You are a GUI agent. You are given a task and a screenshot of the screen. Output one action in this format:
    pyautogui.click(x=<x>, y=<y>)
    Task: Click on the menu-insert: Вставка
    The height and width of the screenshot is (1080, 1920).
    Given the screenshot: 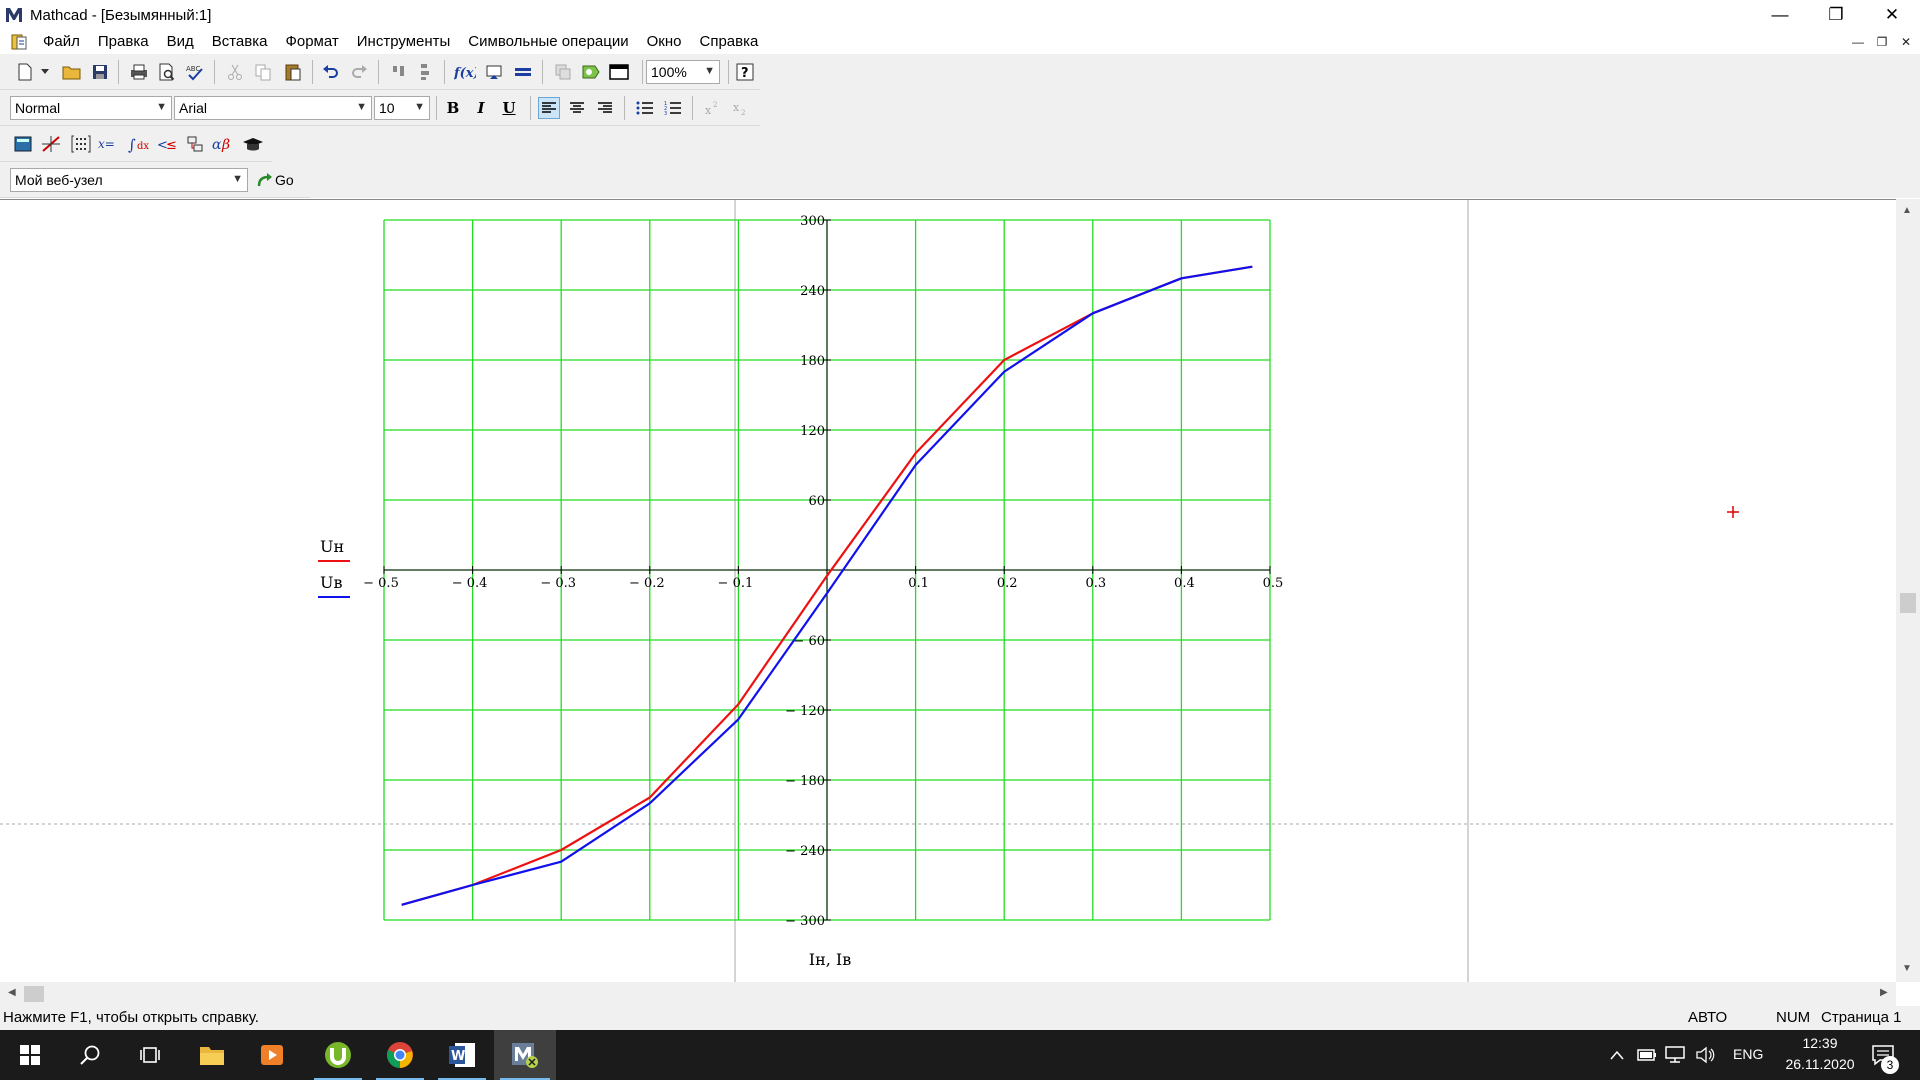 What is the action you would take?
    pyautogui.click(x=240, y=41)
    